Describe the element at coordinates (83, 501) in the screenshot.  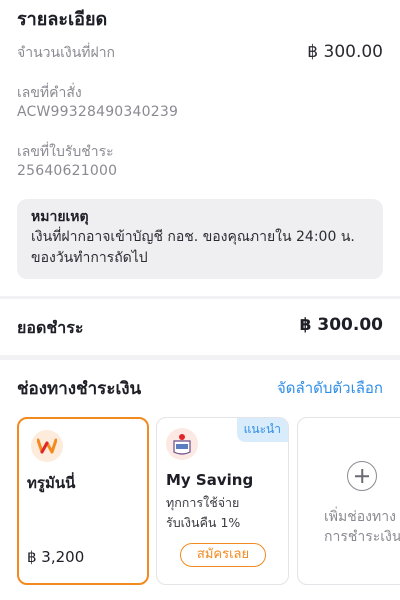
I see `payment-method-truemoney: ทรูมันนี่ ฿ 3,200` at that location.